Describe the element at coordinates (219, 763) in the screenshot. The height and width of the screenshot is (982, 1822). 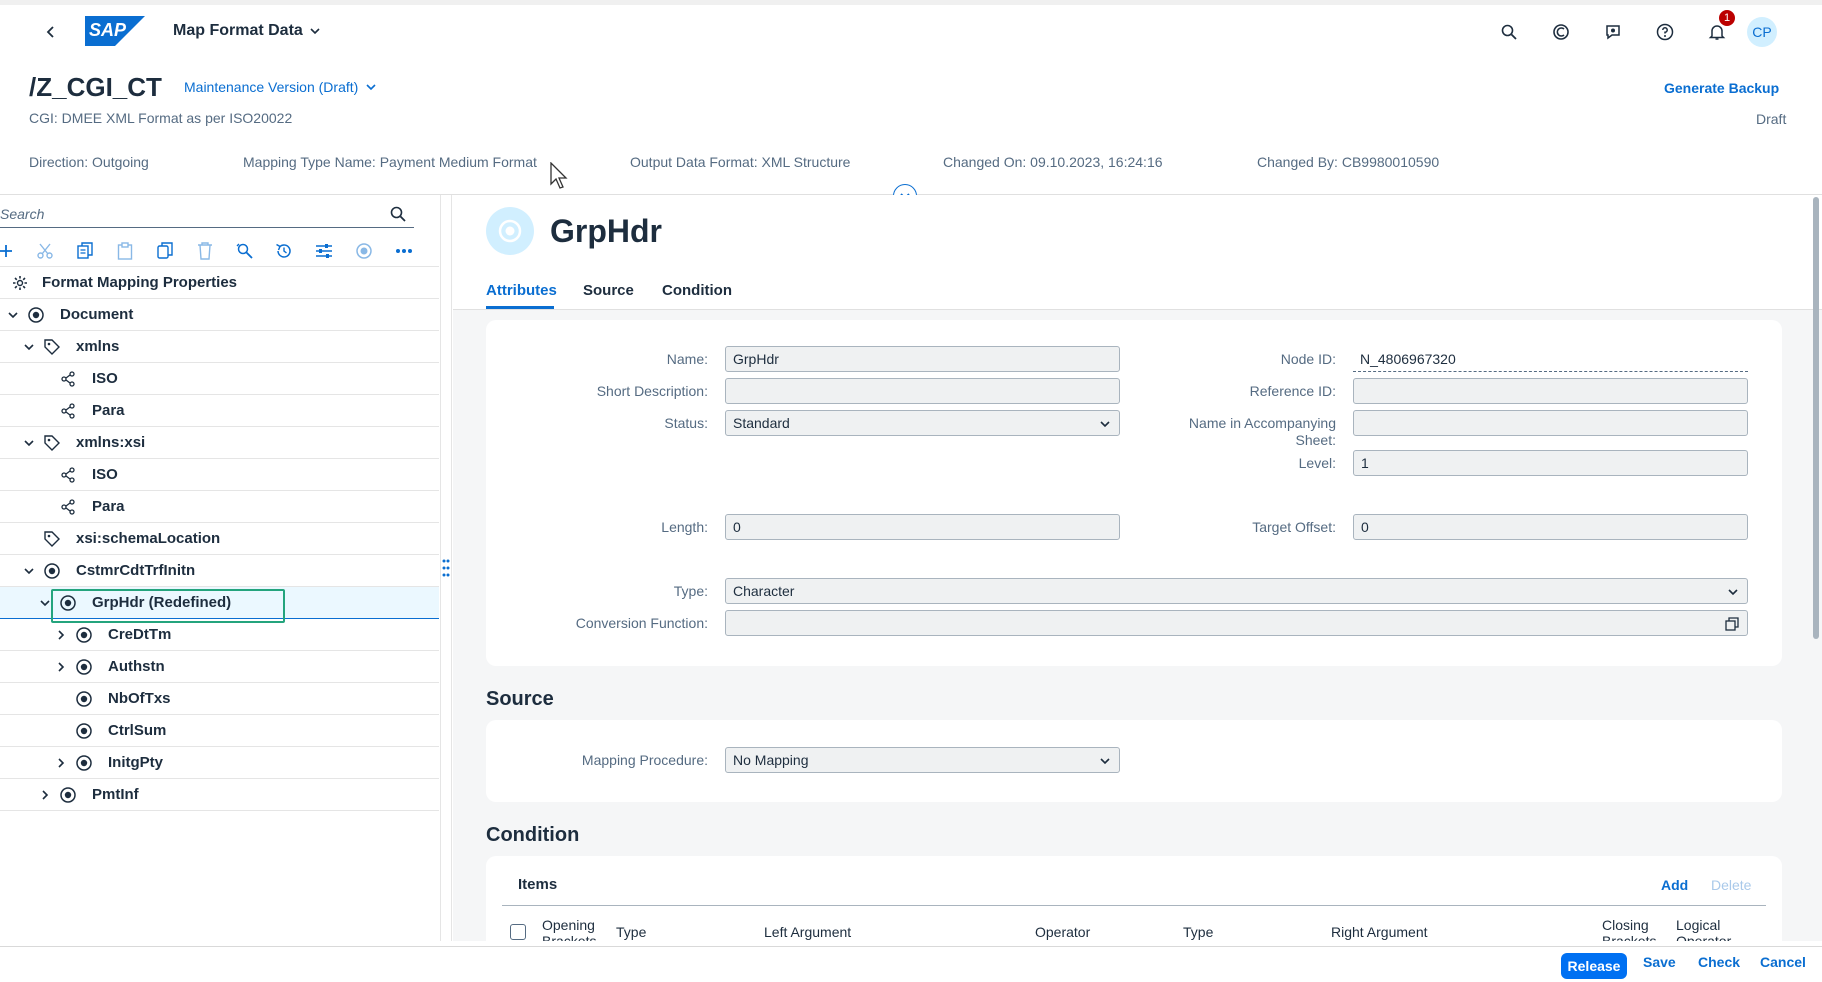
I see `tree-item-initgpty: InitgPty` at that location.